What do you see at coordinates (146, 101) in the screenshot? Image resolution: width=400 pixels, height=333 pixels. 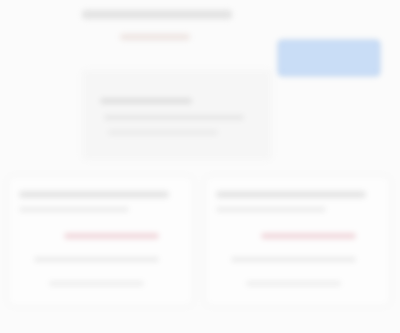 I see `summary-card-heading-placeholder` at bounding box center [146, 101].